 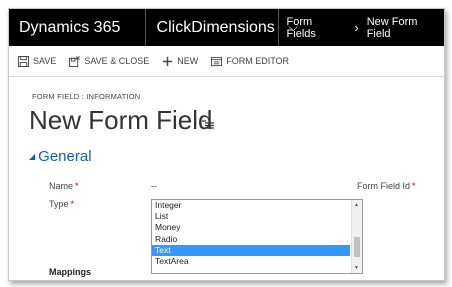 What do you see at coordinates (86, 96) in the screenshot?
I see `form-selector-label: FORM FIELD : INFORMATION` at bounding box center [86, 96].